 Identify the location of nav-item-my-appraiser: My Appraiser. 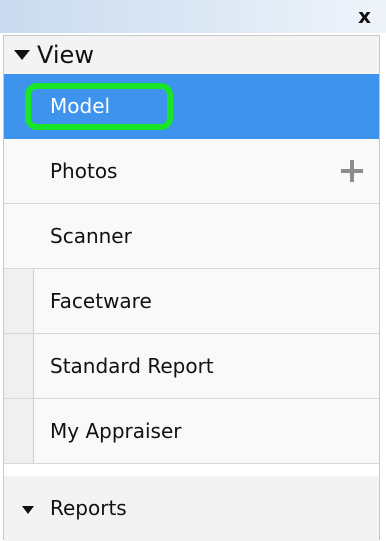
(191, 431).